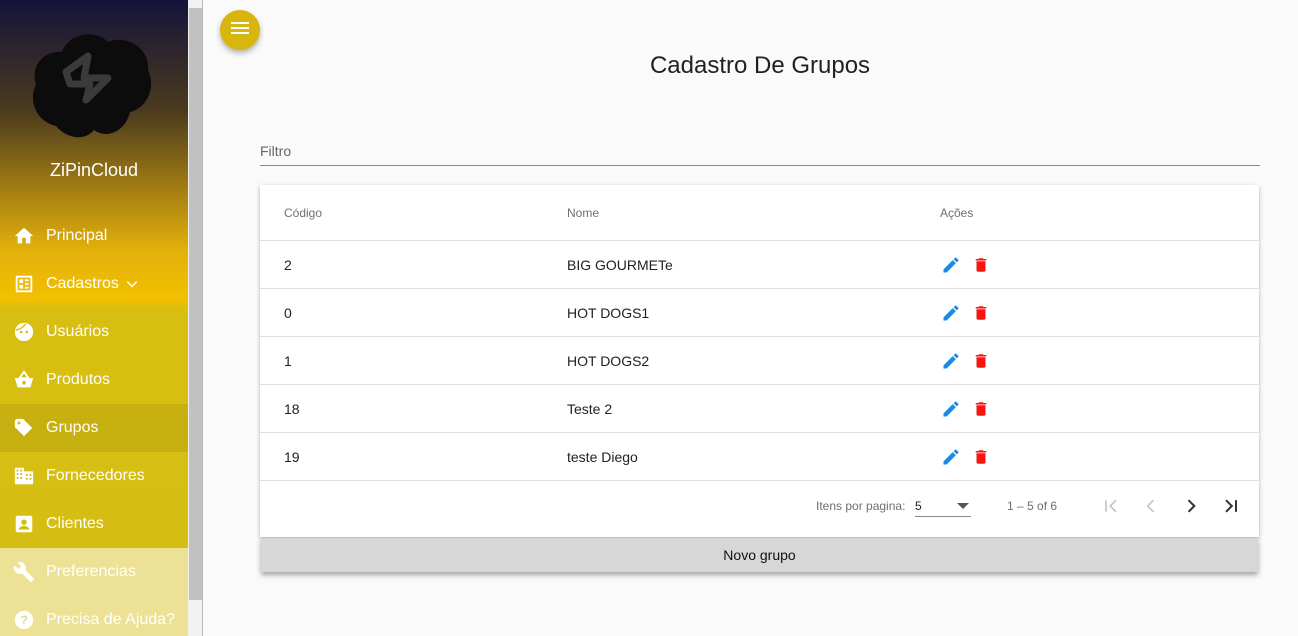 This screenshot has height=636, width=1298. What do you see at coordinates (608, 312) in the screenshot?
I see `cell-nome: HOT DOGS1` at bounding box center [608, 312].